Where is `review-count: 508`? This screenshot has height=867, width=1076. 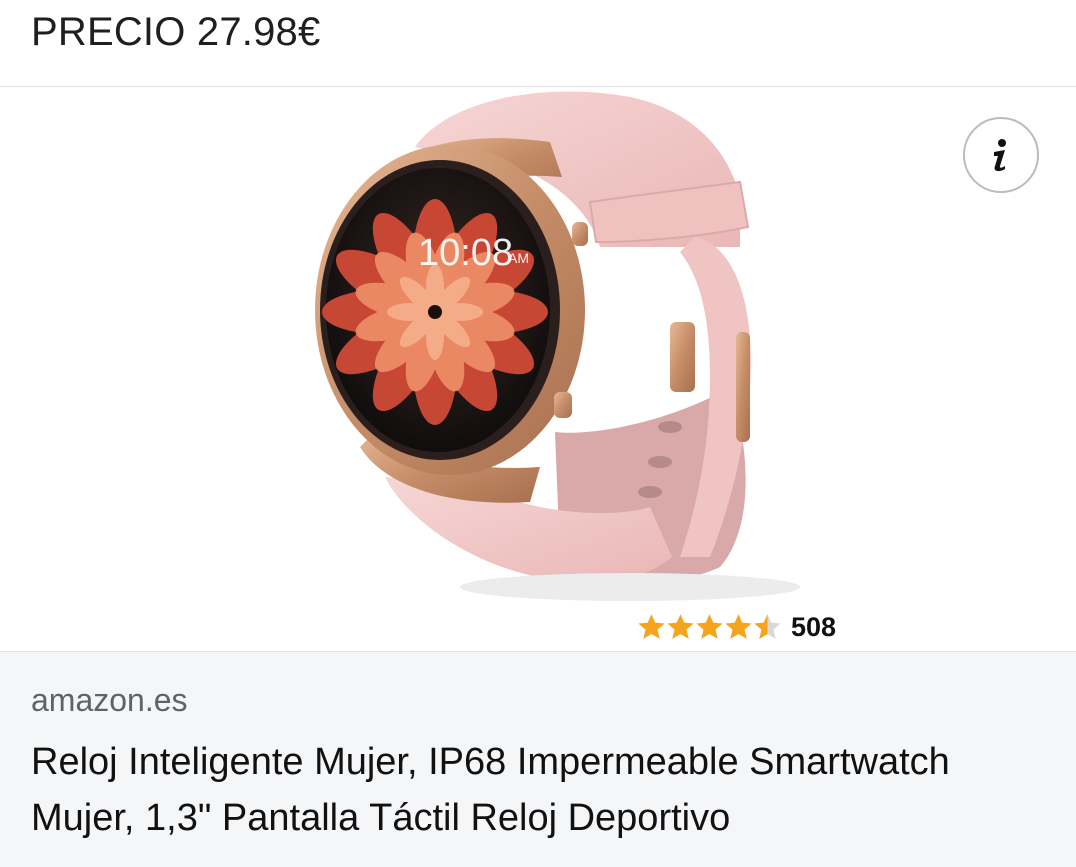 review-count: 508 is located at coordinates (814, 626).